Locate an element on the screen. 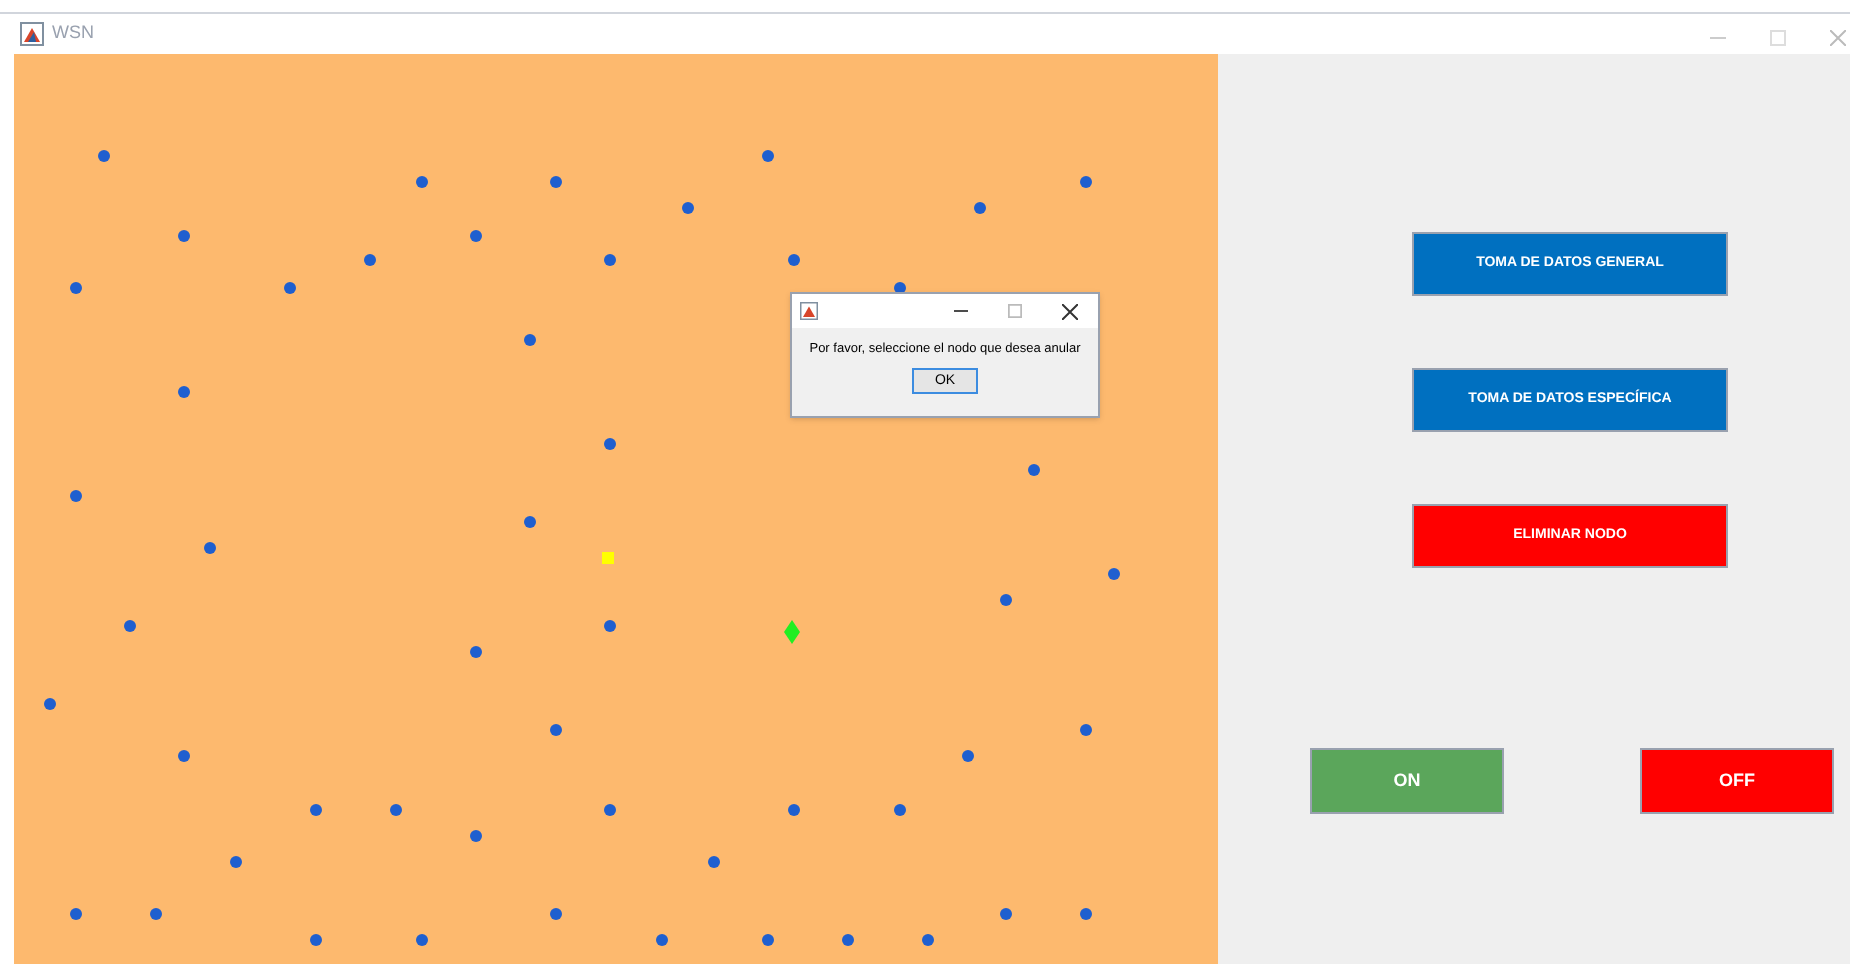  base-station-marker is located at coordinates (608, 558).